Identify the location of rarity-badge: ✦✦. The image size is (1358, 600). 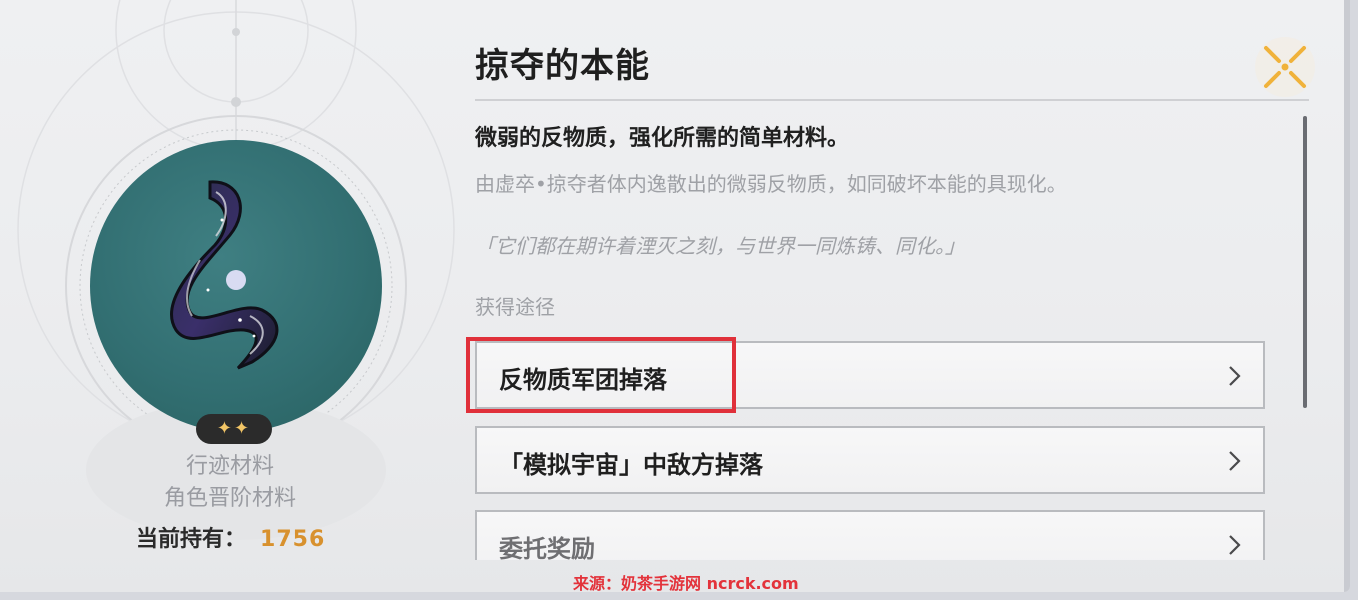
(234, 429).